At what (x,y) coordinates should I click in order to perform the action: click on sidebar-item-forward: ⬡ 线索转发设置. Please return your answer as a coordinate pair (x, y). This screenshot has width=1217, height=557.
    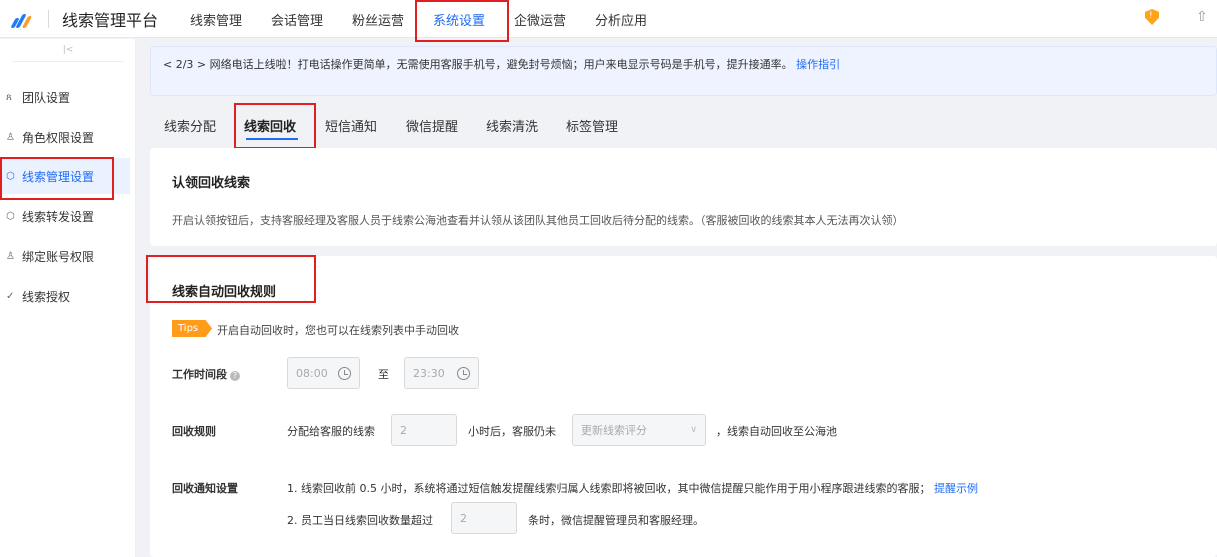
    Looking at the image, I should click on (65, 216).